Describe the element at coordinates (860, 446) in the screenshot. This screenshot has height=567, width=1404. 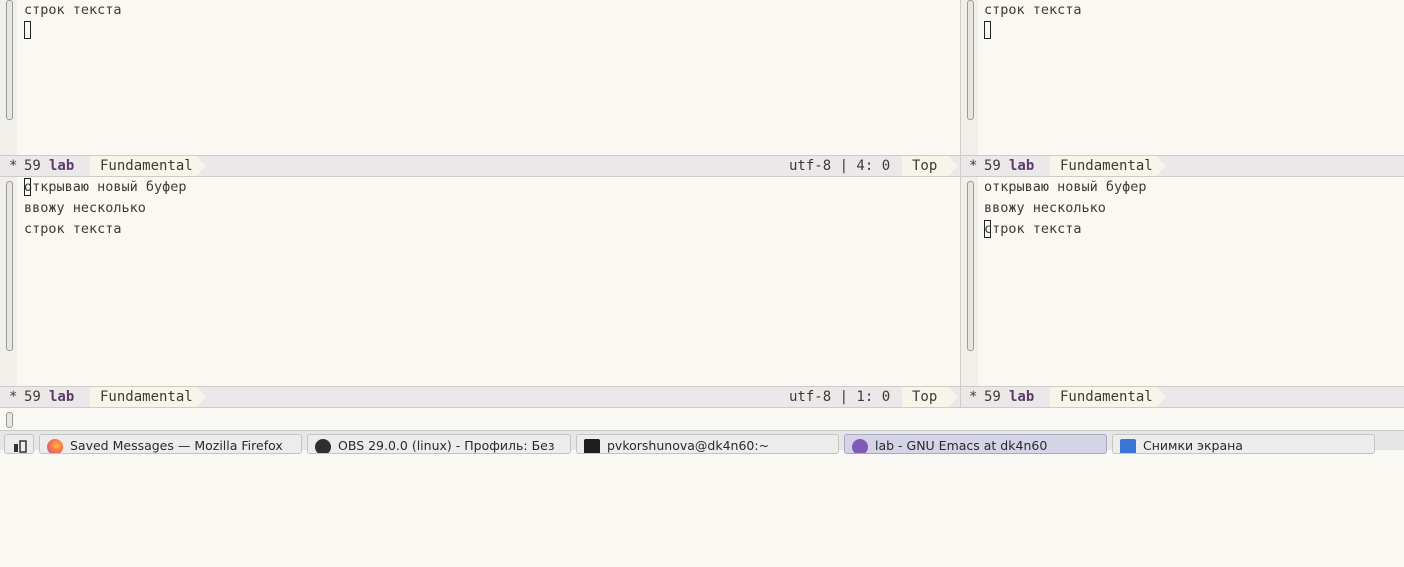
I see `emacs-icon` at that location.